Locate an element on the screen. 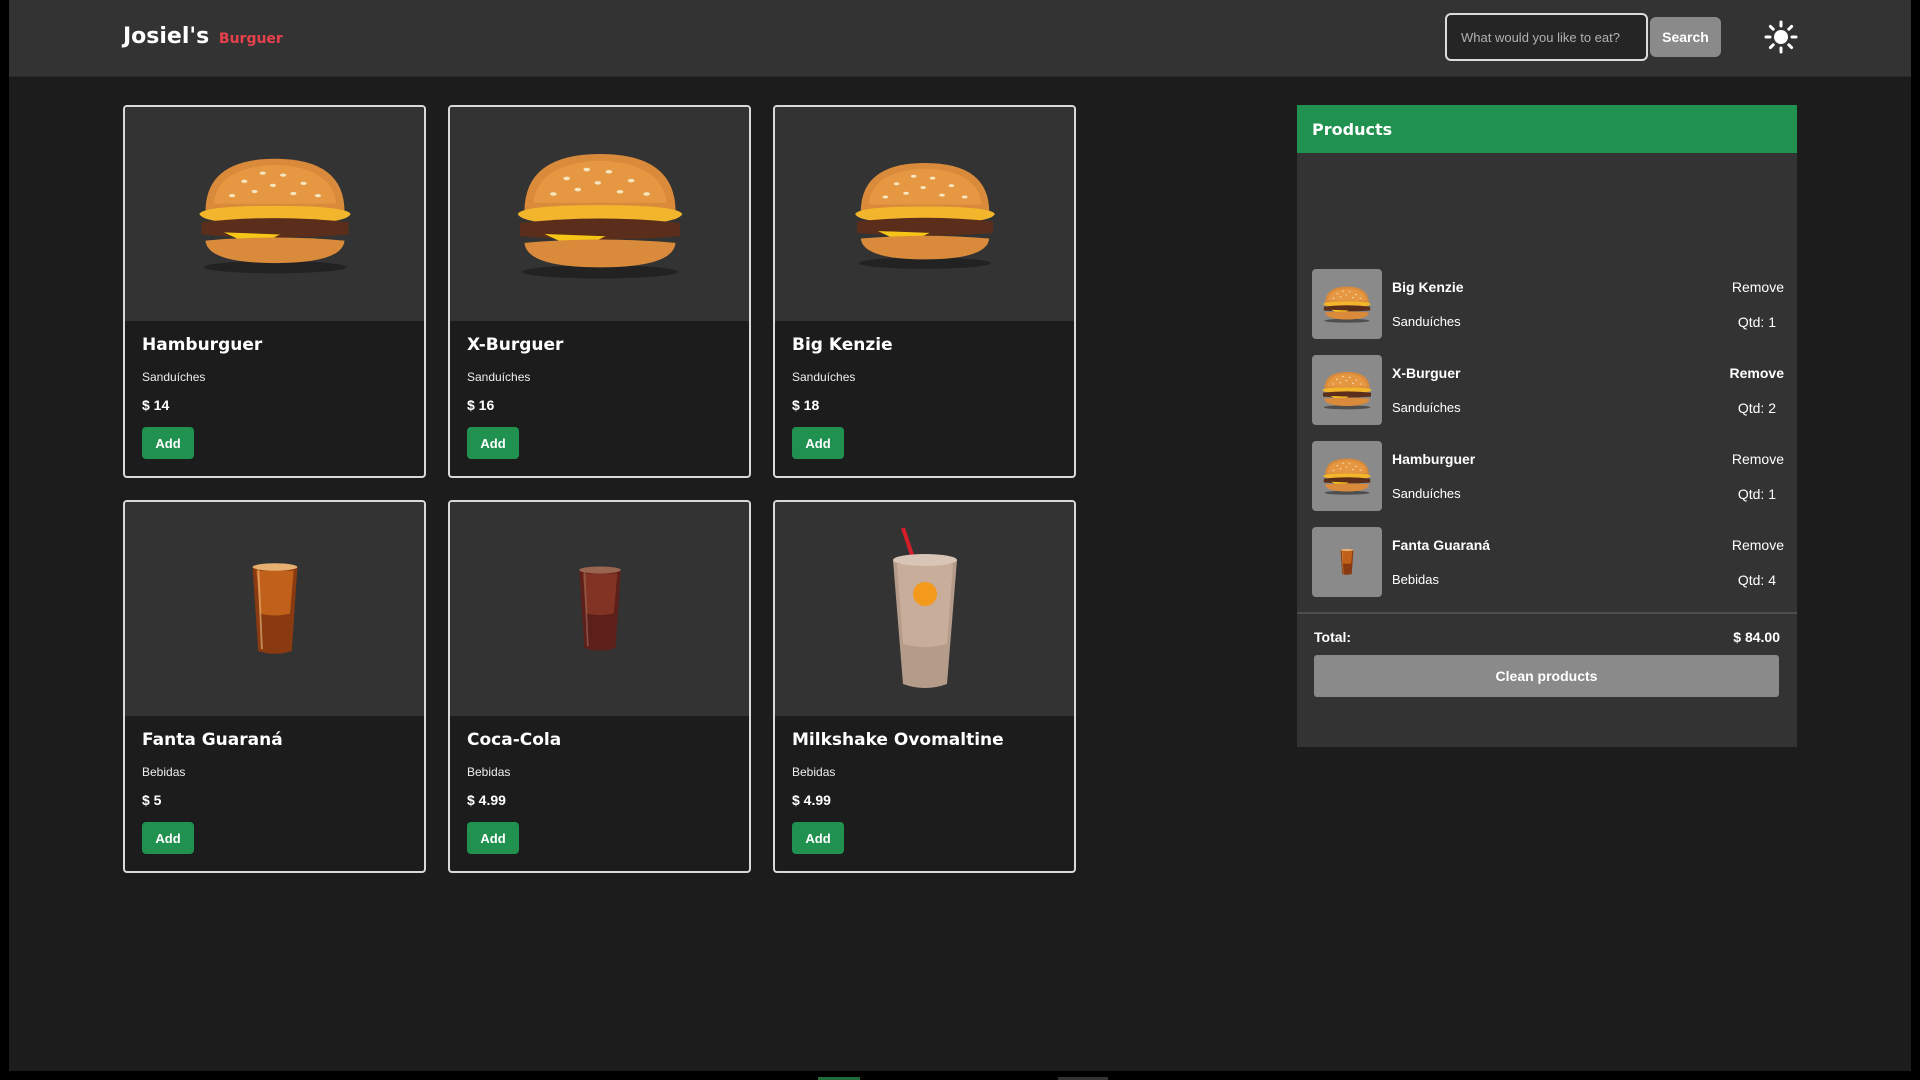 This screenshot has height=1080, width=1920. product-name: Hamburguer is located at coordinates (202, 345).